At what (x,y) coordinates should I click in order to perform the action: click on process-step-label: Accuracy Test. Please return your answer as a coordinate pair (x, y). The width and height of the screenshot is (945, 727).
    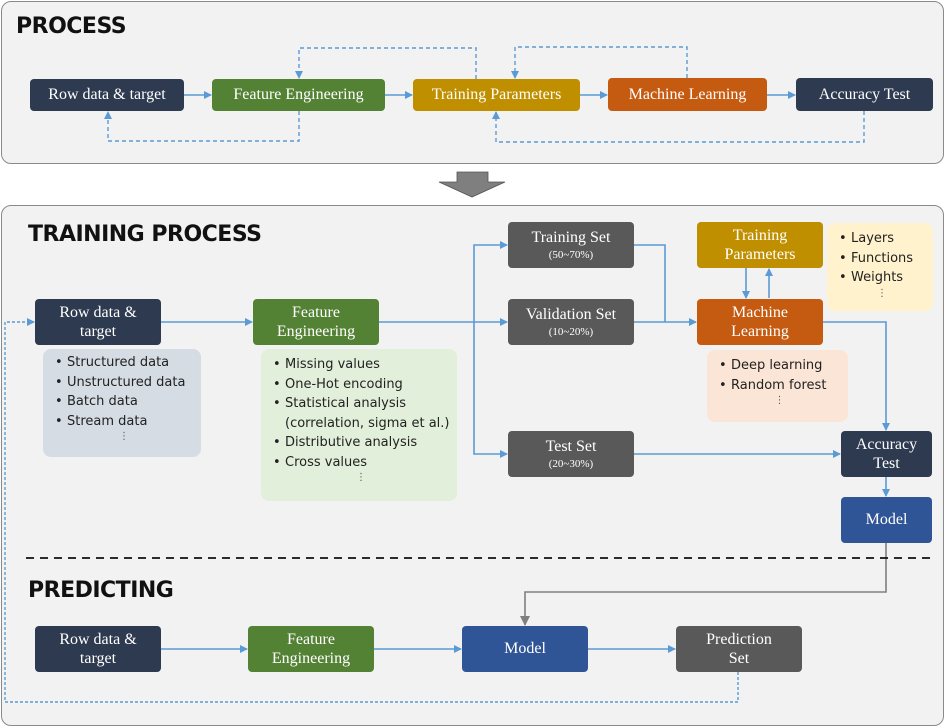
    Looking at the image, I should click on (864, 94).